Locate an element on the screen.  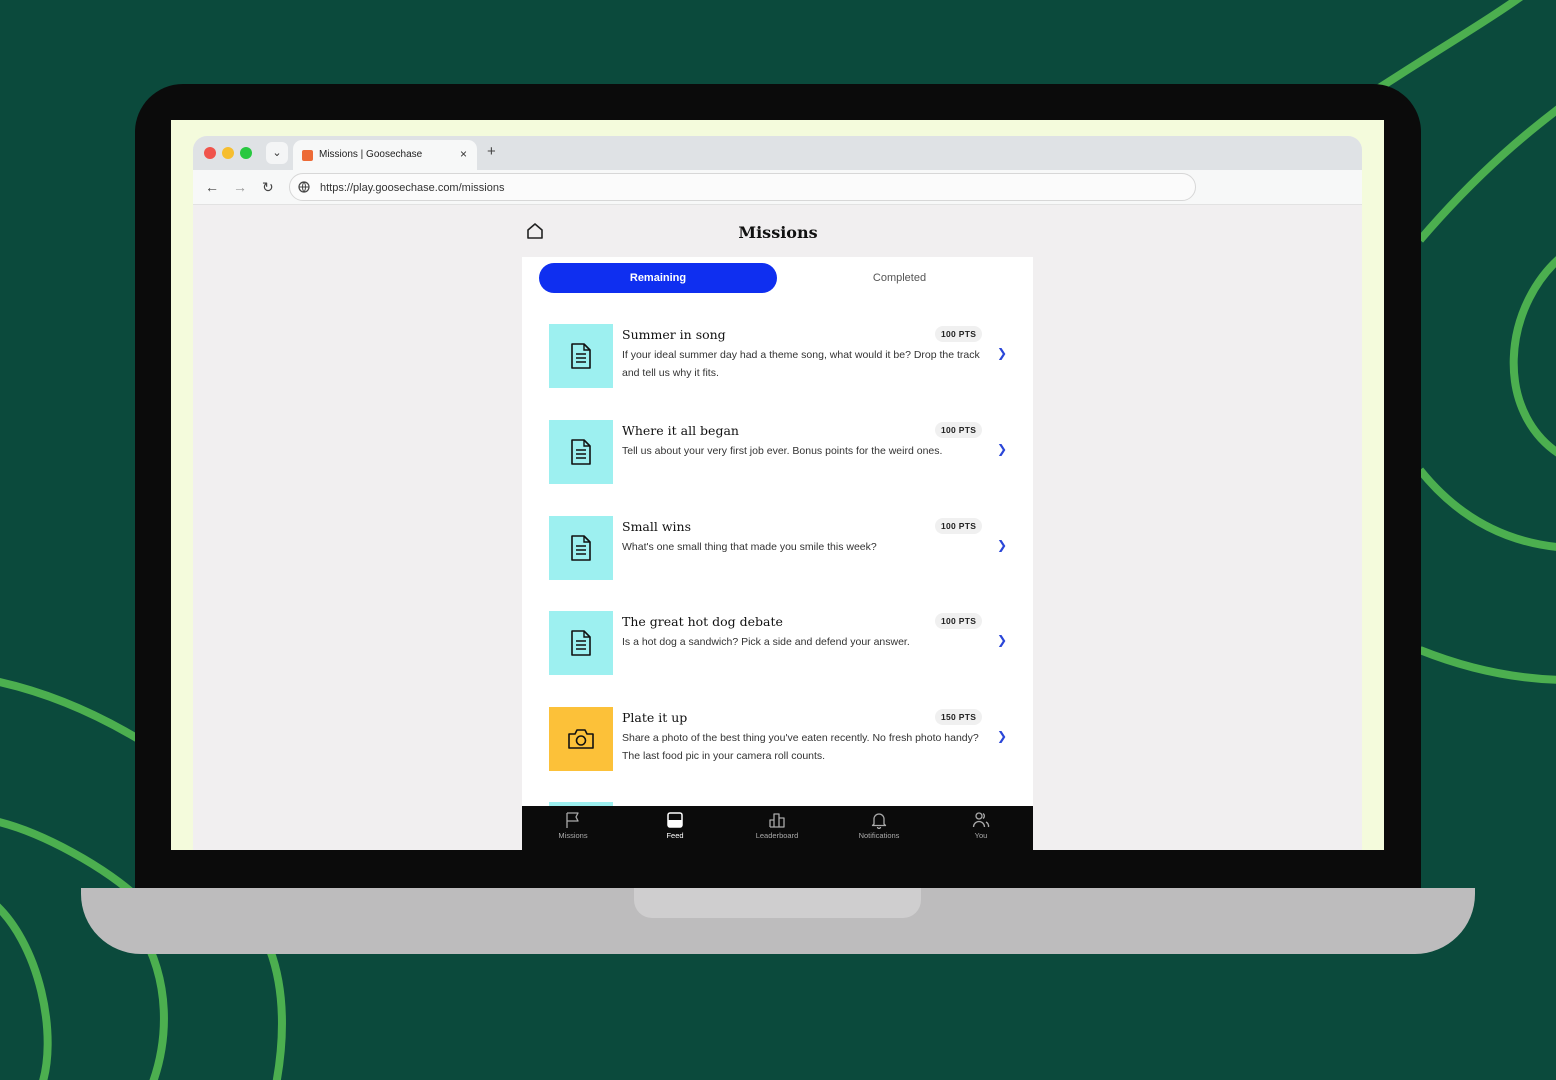
tab-remaining: Remaining is located at coordinates (658, 278).